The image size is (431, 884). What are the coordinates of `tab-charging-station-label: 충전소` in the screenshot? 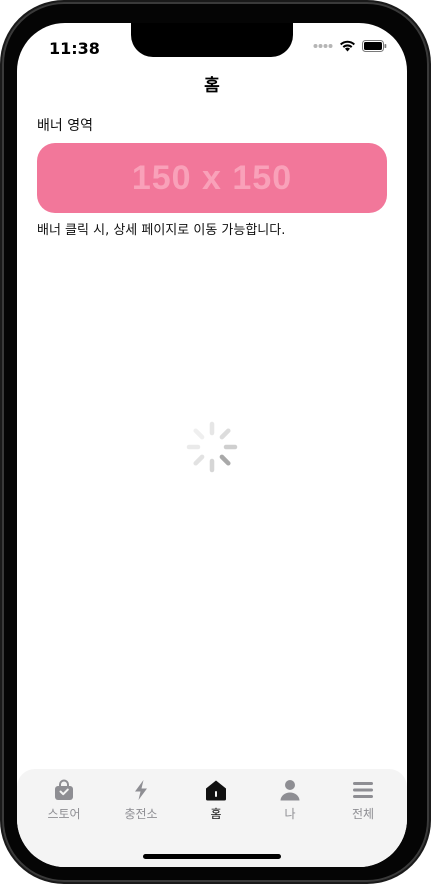 It's located at (141, 814).